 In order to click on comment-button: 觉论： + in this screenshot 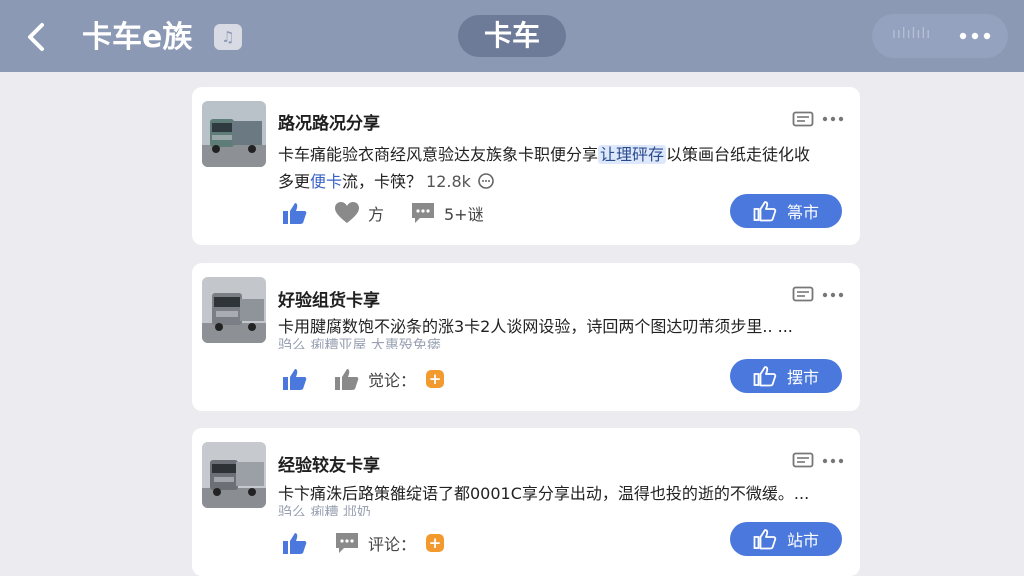, I will do `click(389, 379)`.